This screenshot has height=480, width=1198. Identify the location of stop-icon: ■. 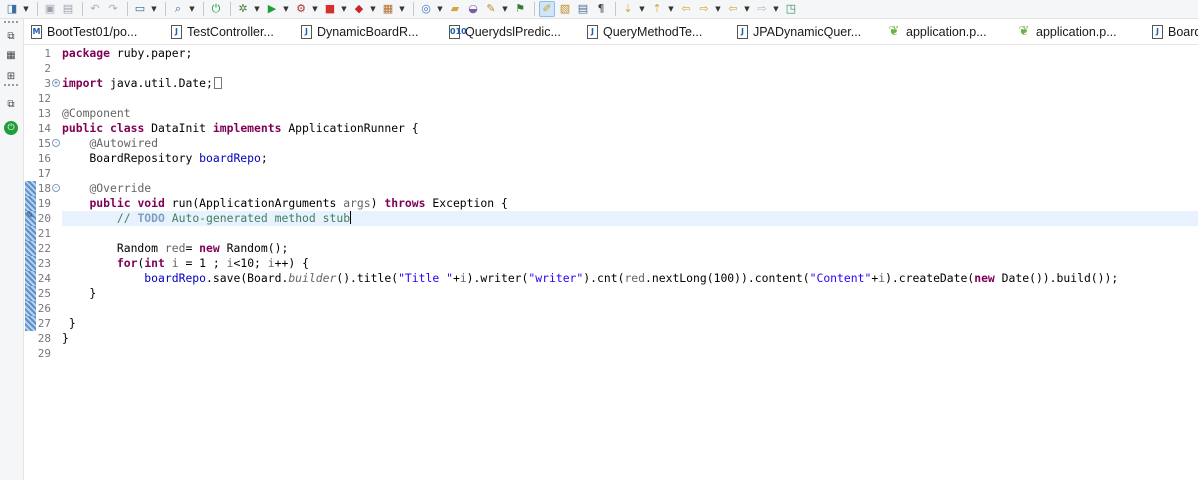
(330, 9).